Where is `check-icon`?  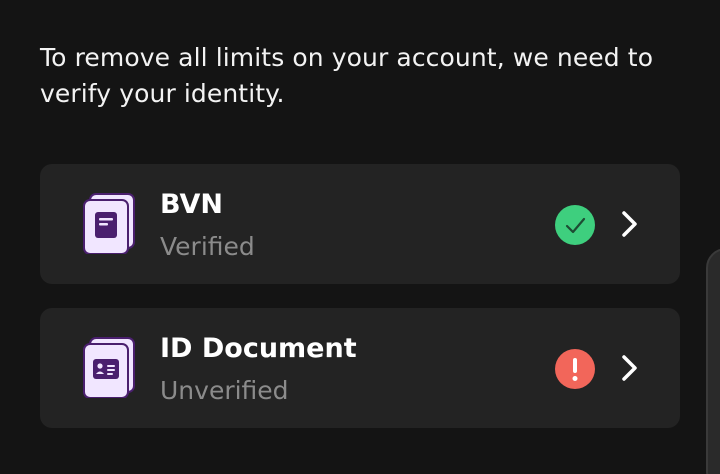 check-icon is located at coordinates (575, 225).